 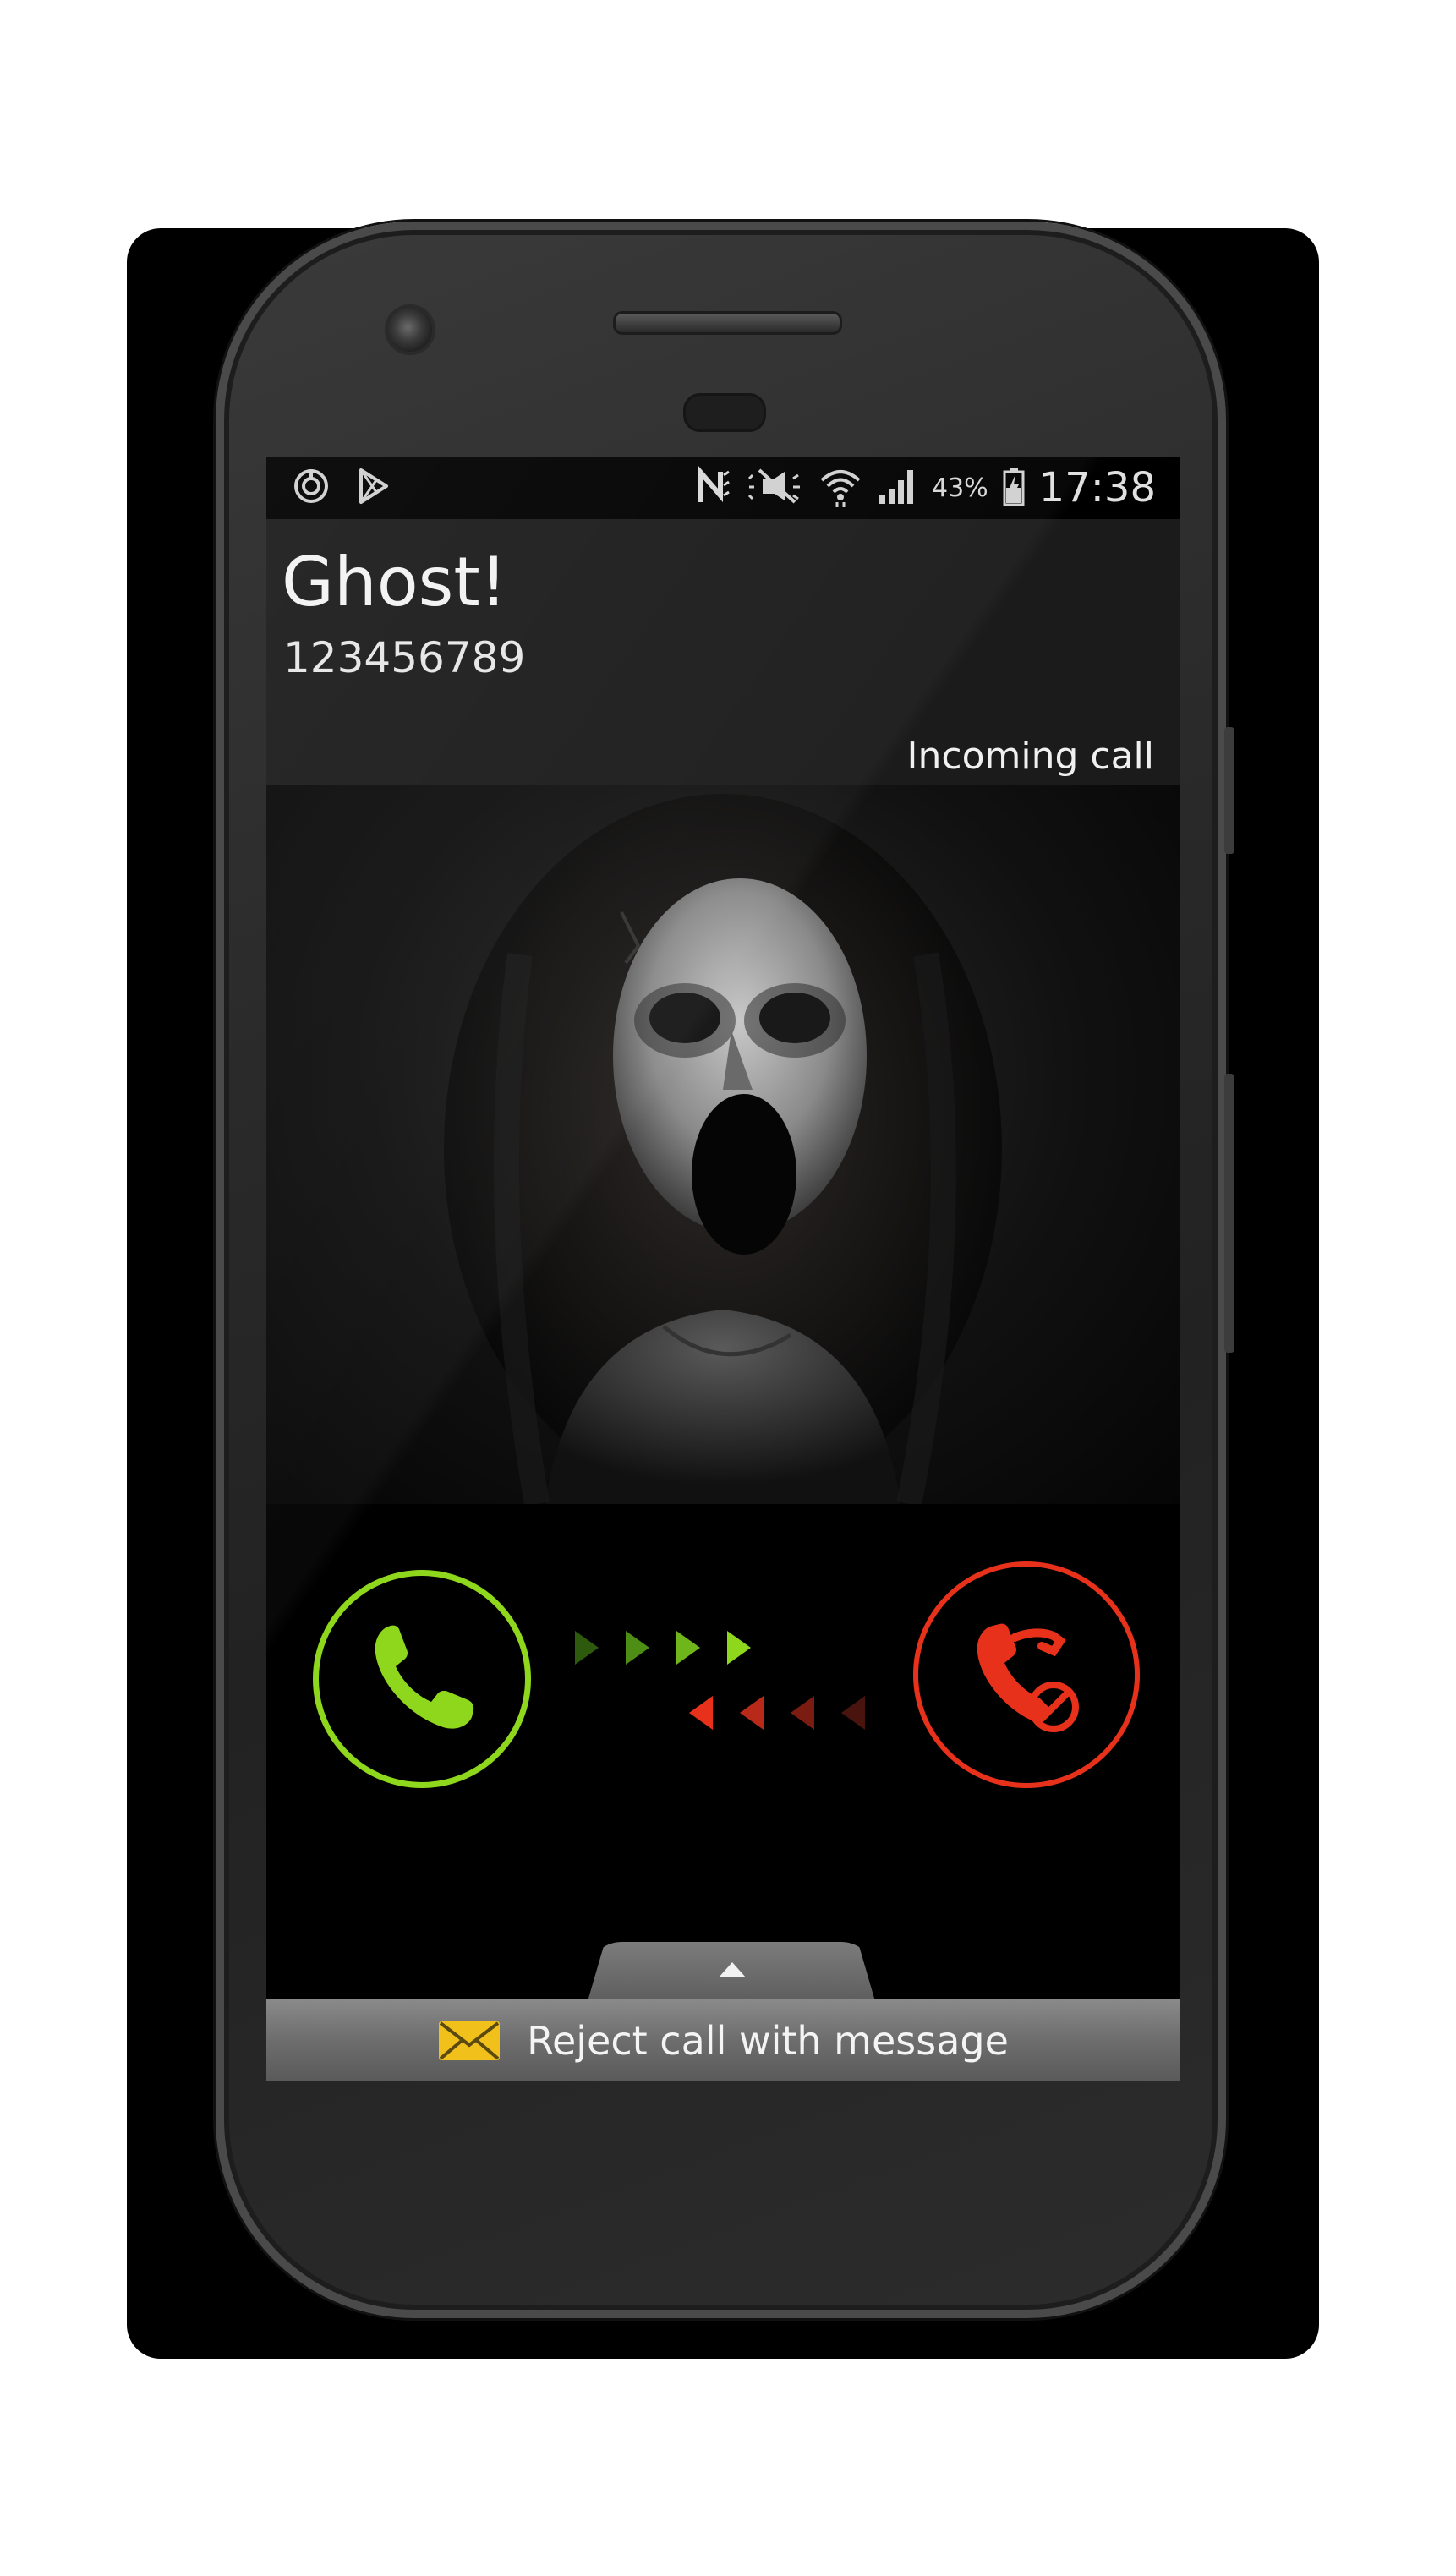 I want to click on reject-message-label: Reject call with message, so click(x=768, y=2040).